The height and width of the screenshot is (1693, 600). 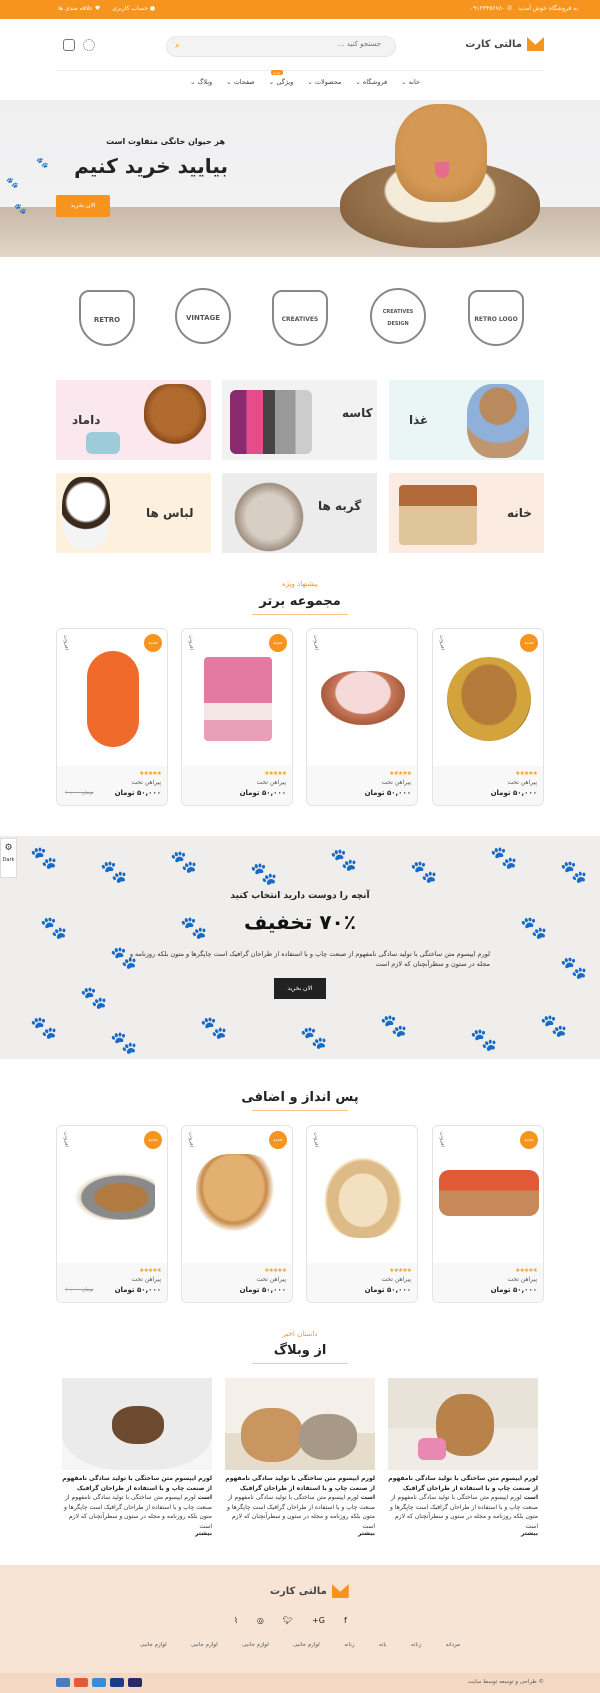 What do you see at coordinates (371, 82) in the screenshot?
I see `nav-item-shop: فروشگاه ⌄` at bounding box center [371, 82].